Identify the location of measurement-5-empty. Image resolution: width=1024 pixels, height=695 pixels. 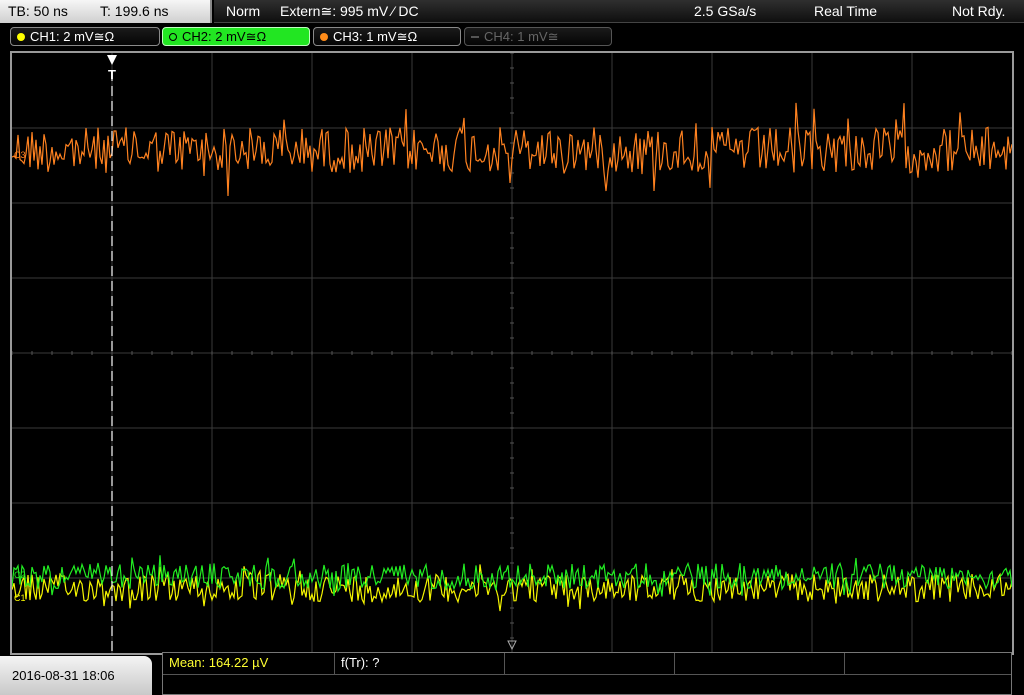
(928, 663).